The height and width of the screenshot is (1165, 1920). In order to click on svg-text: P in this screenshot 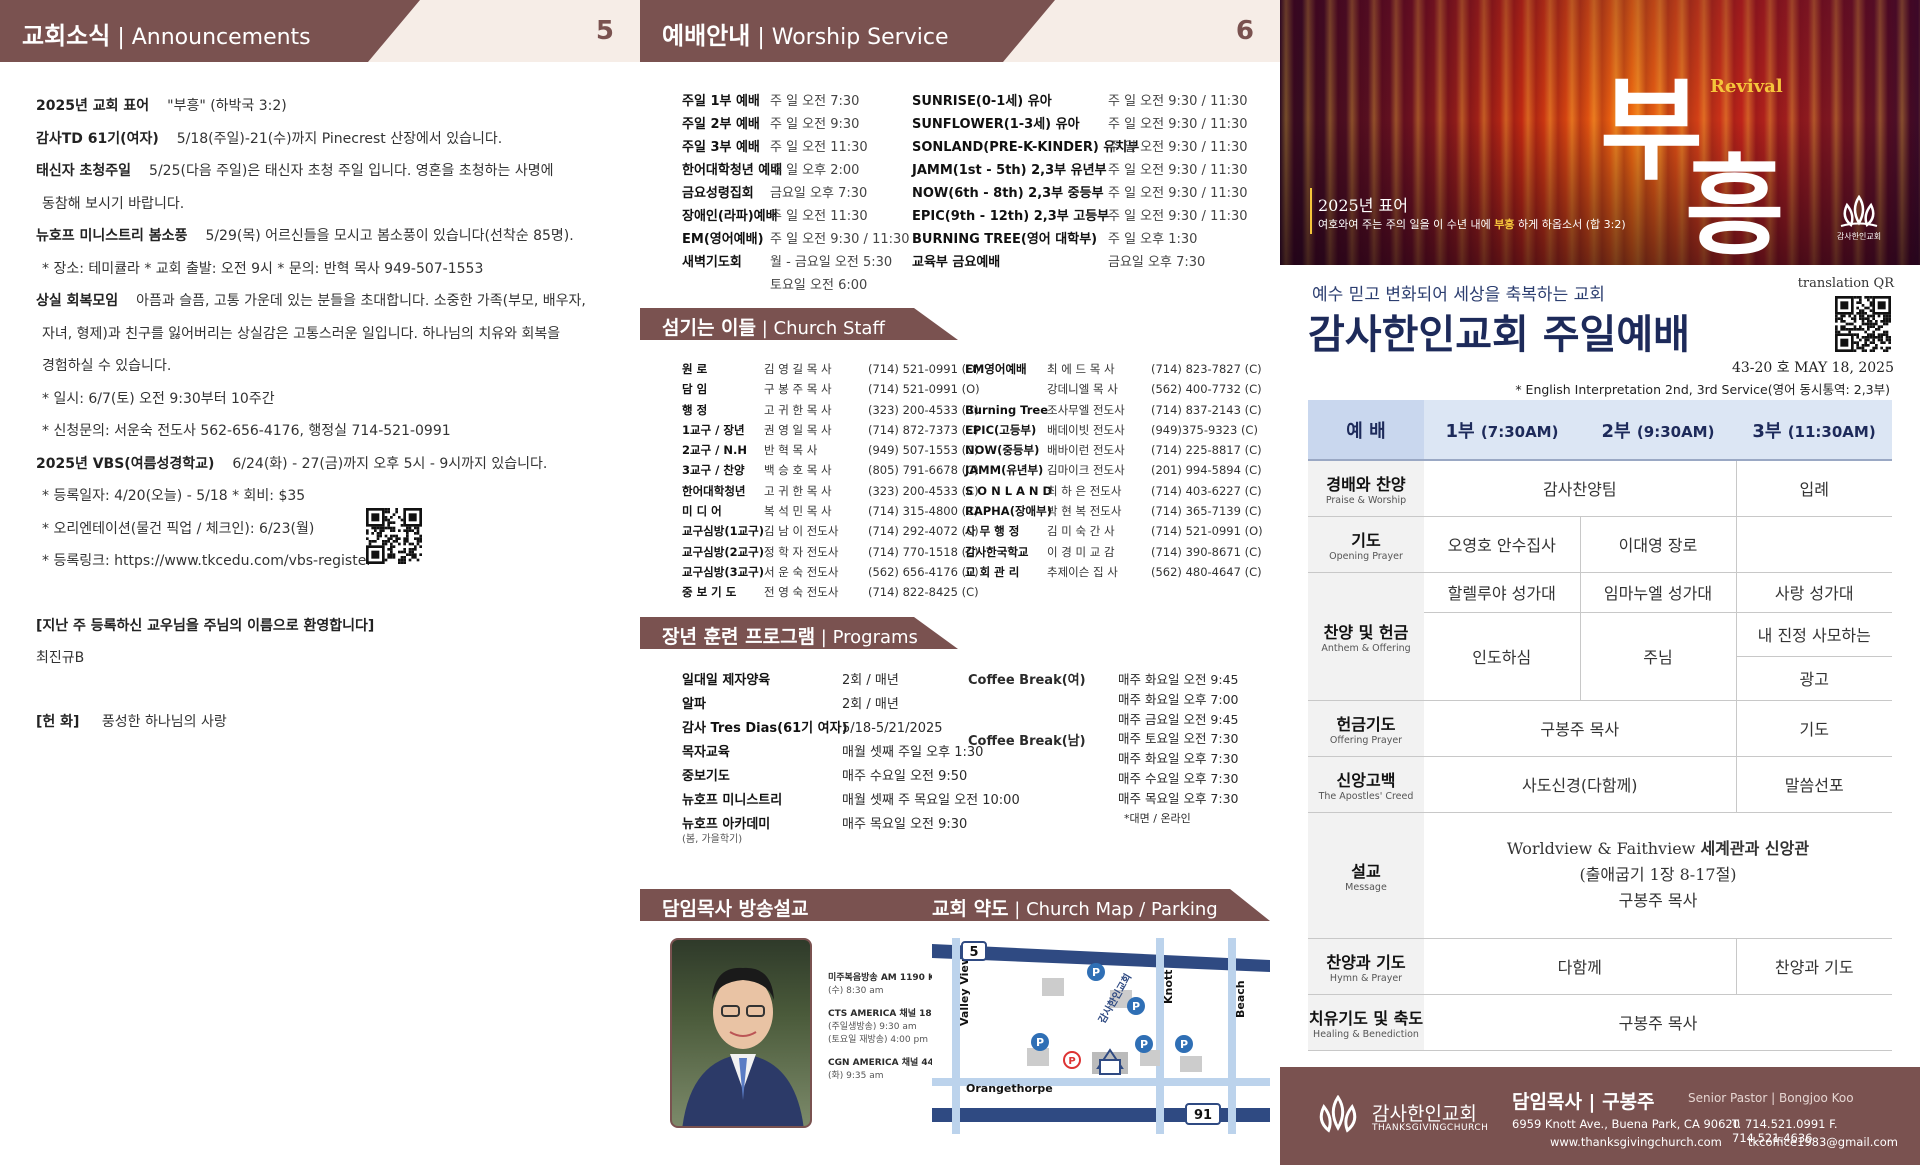, I will do `click(1071, 1061)`.